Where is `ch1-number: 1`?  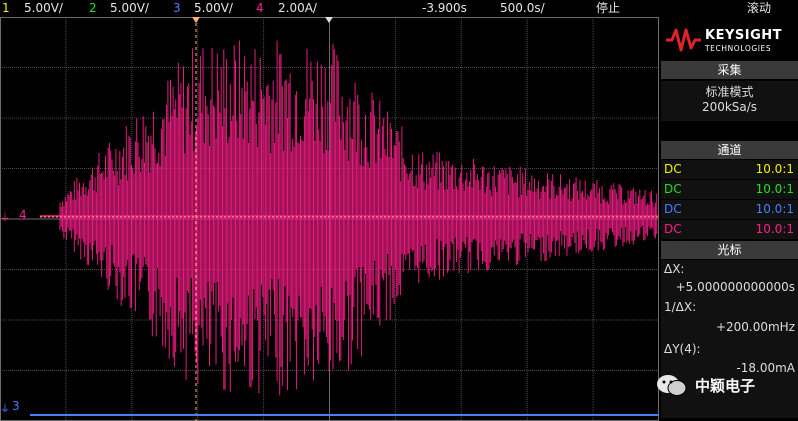 ch1-number: 1 is located at coordinates (6, 8).